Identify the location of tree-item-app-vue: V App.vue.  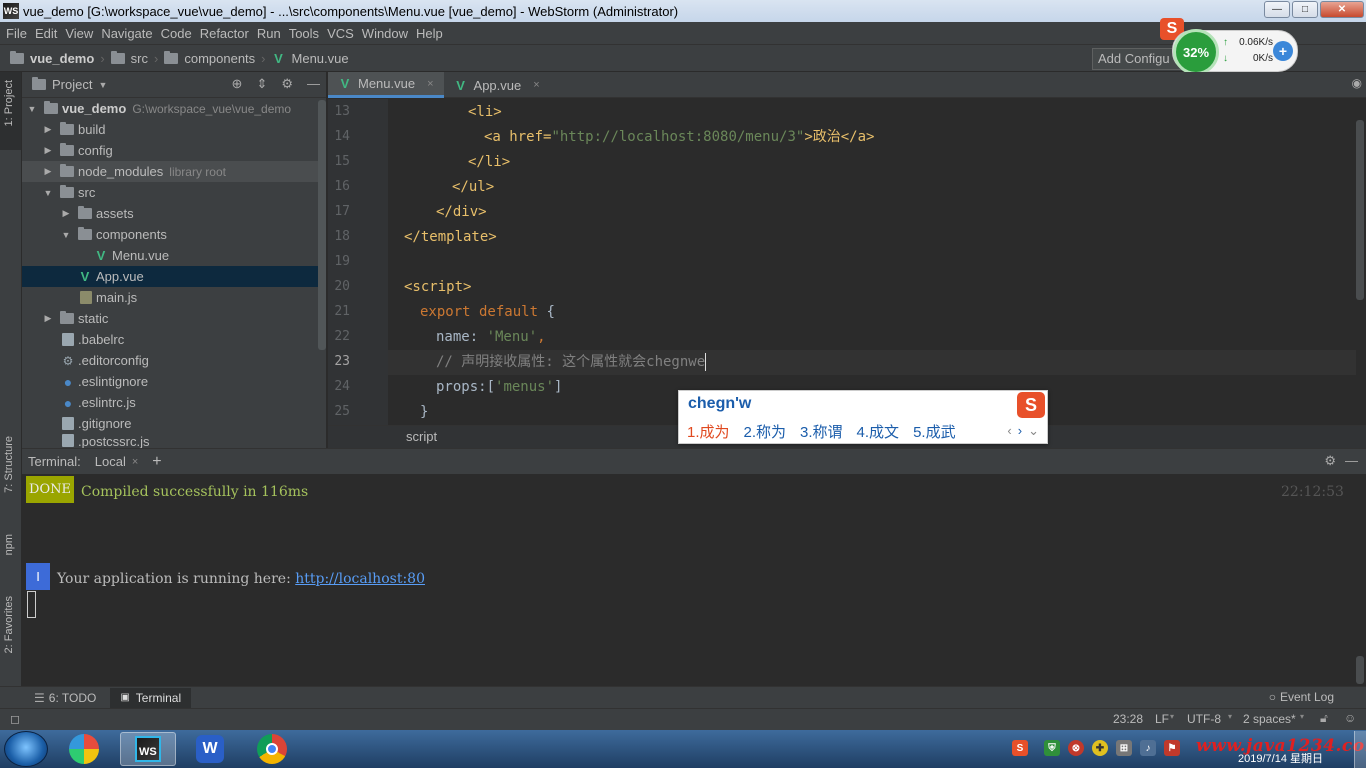
(174, 276).